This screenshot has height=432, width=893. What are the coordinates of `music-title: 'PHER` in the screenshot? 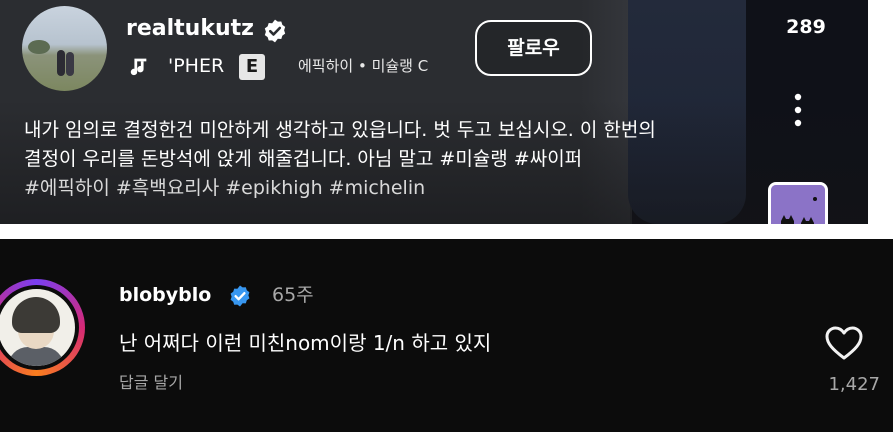 It's located at (196, 66).